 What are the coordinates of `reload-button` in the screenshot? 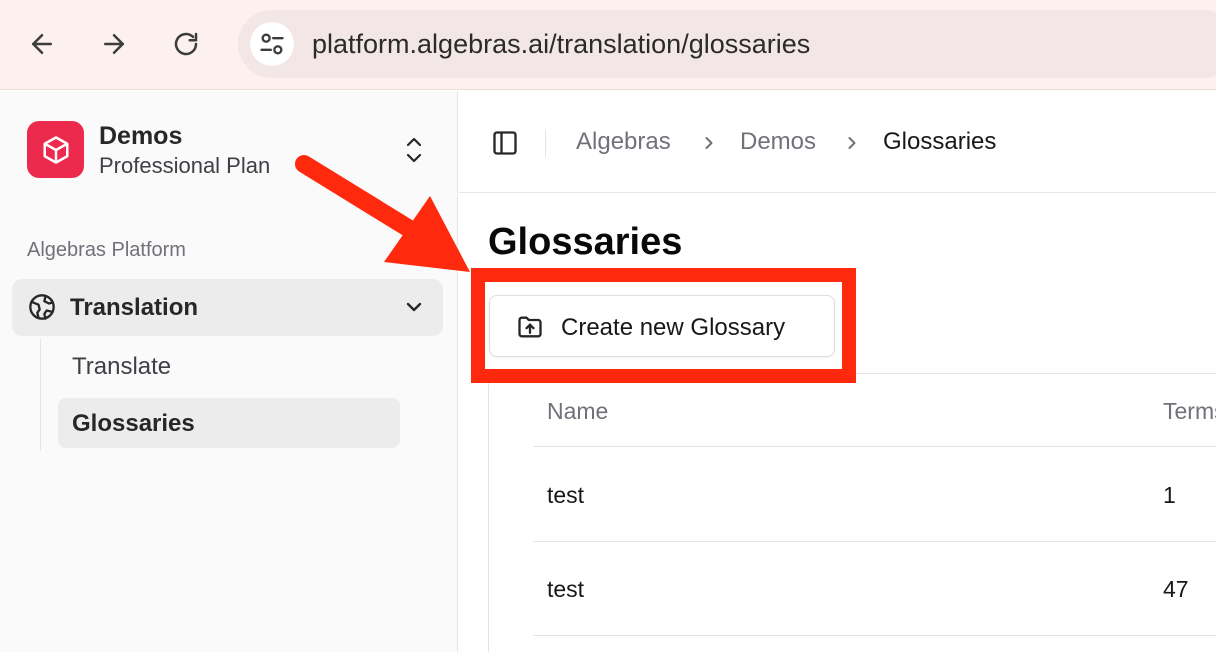 It's located at (186, 44).